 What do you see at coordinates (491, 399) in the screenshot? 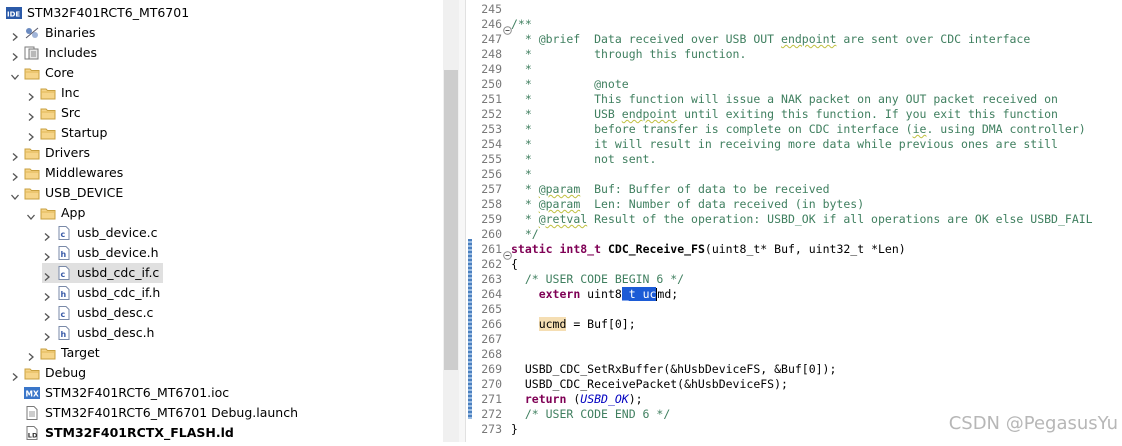
I see `line-number: 271` at bounding box center [491, 399].